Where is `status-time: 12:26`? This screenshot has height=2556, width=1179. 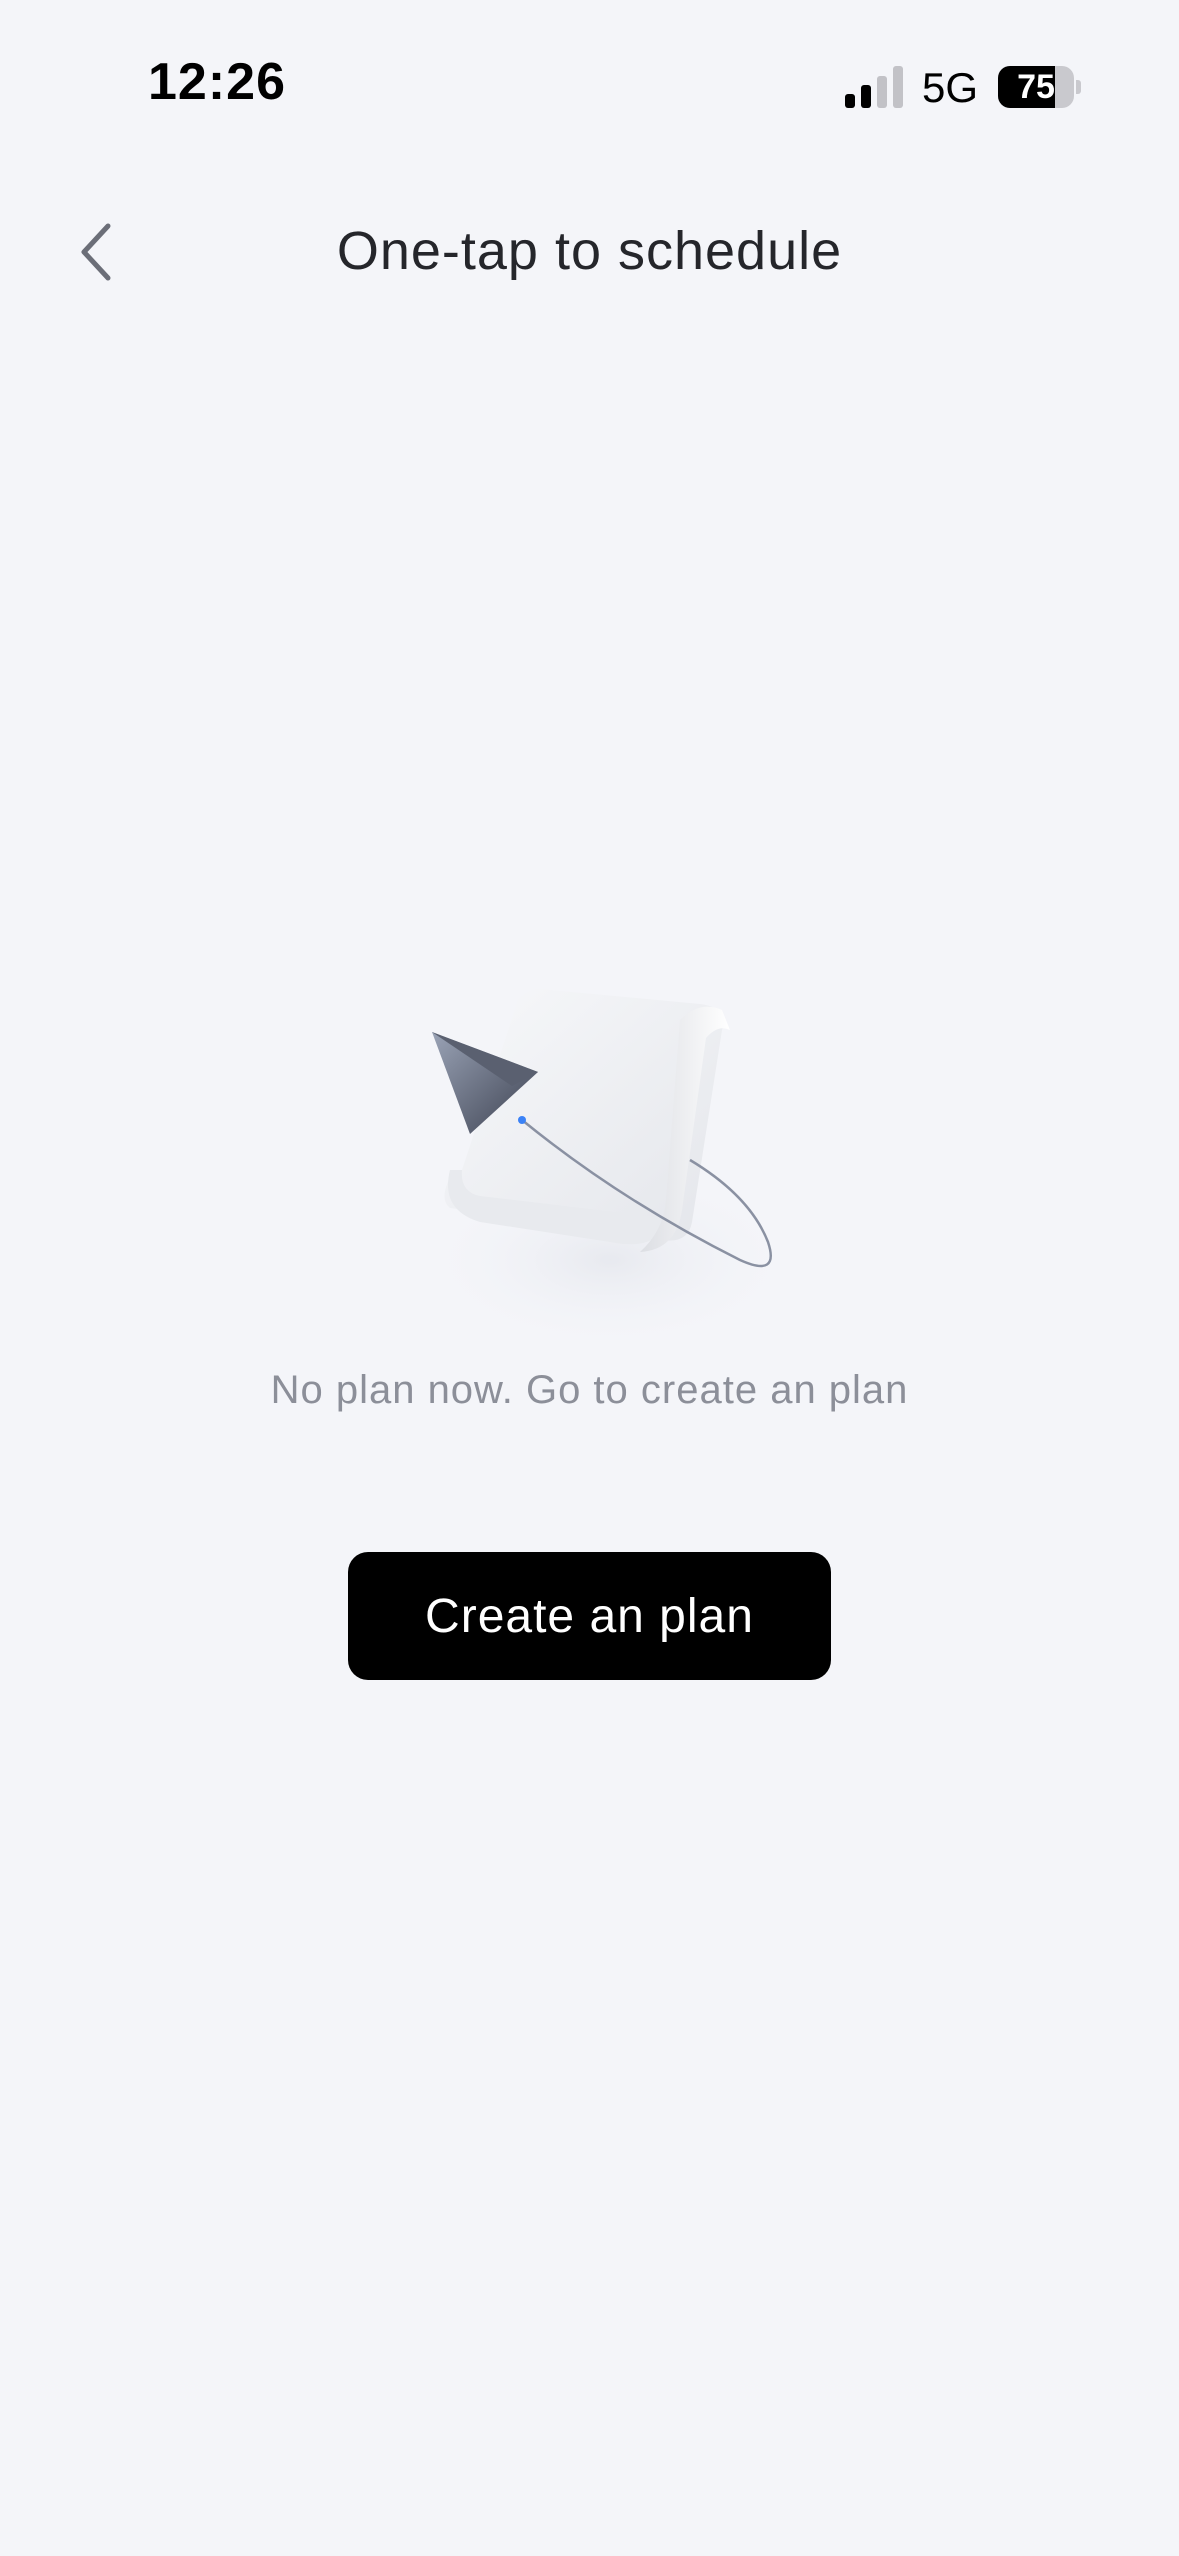
status-time: 12:26 is located at coordinates (217, 82).